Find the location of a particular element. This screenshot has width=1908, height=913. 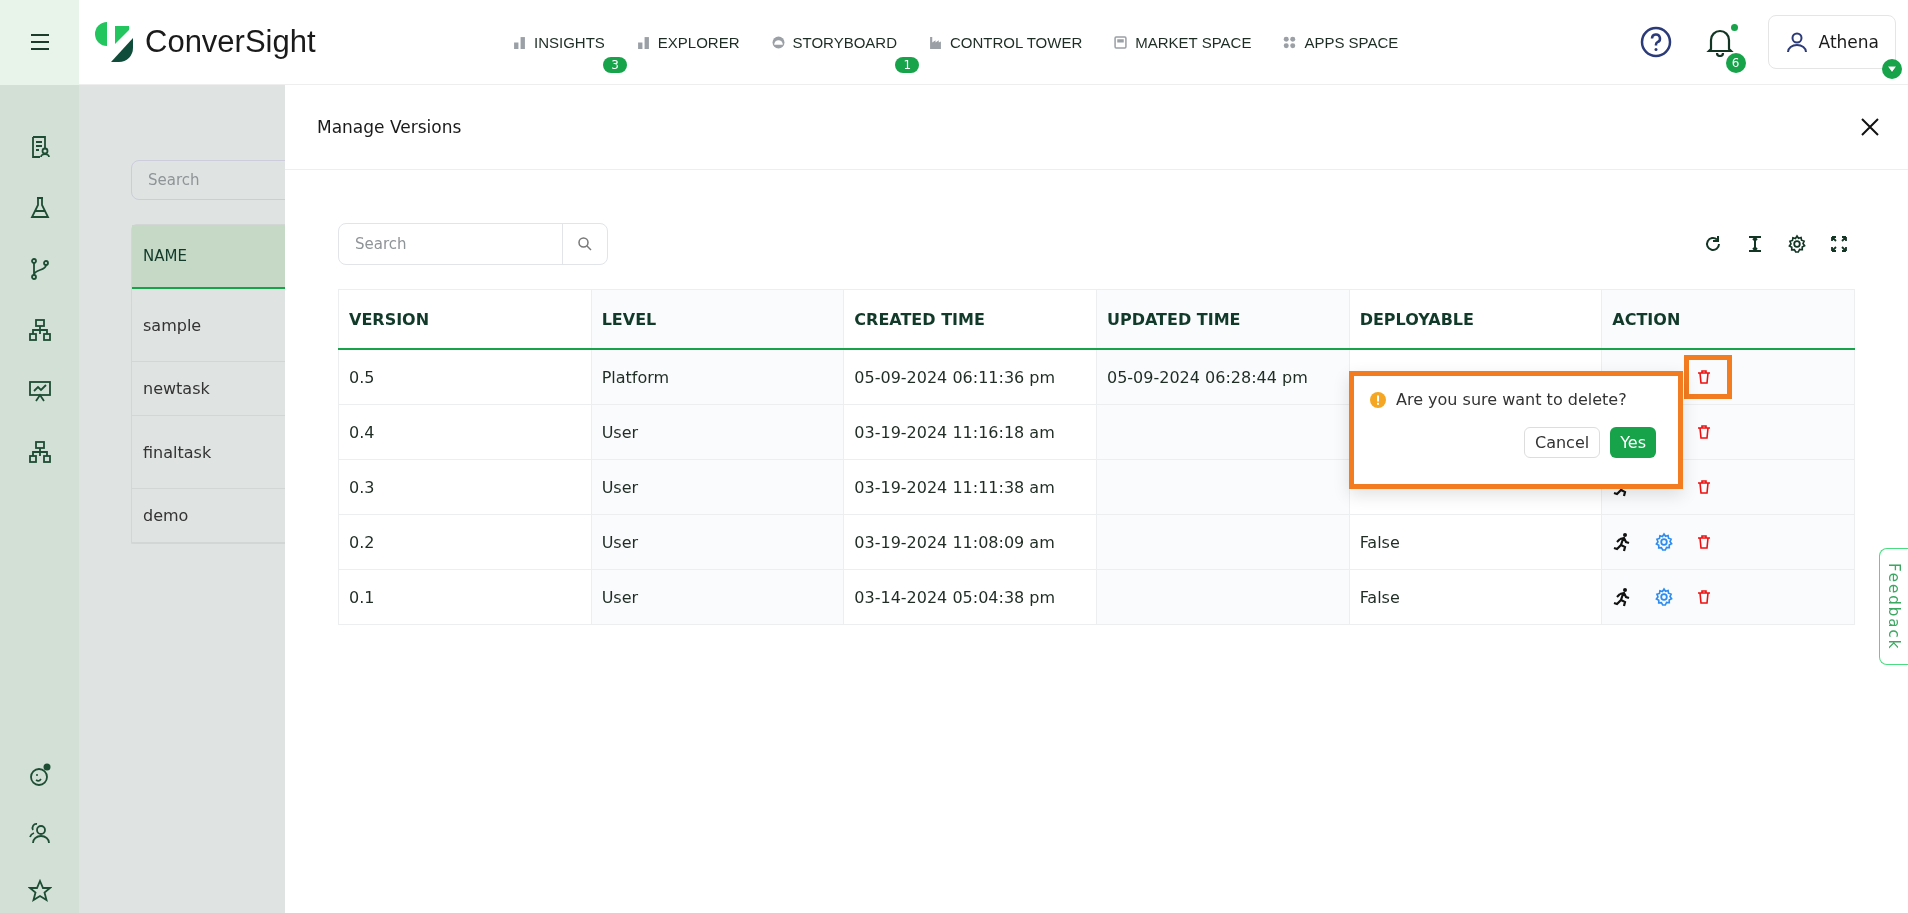

nav-link: EXPLORER is located at coordinates (688, 42).